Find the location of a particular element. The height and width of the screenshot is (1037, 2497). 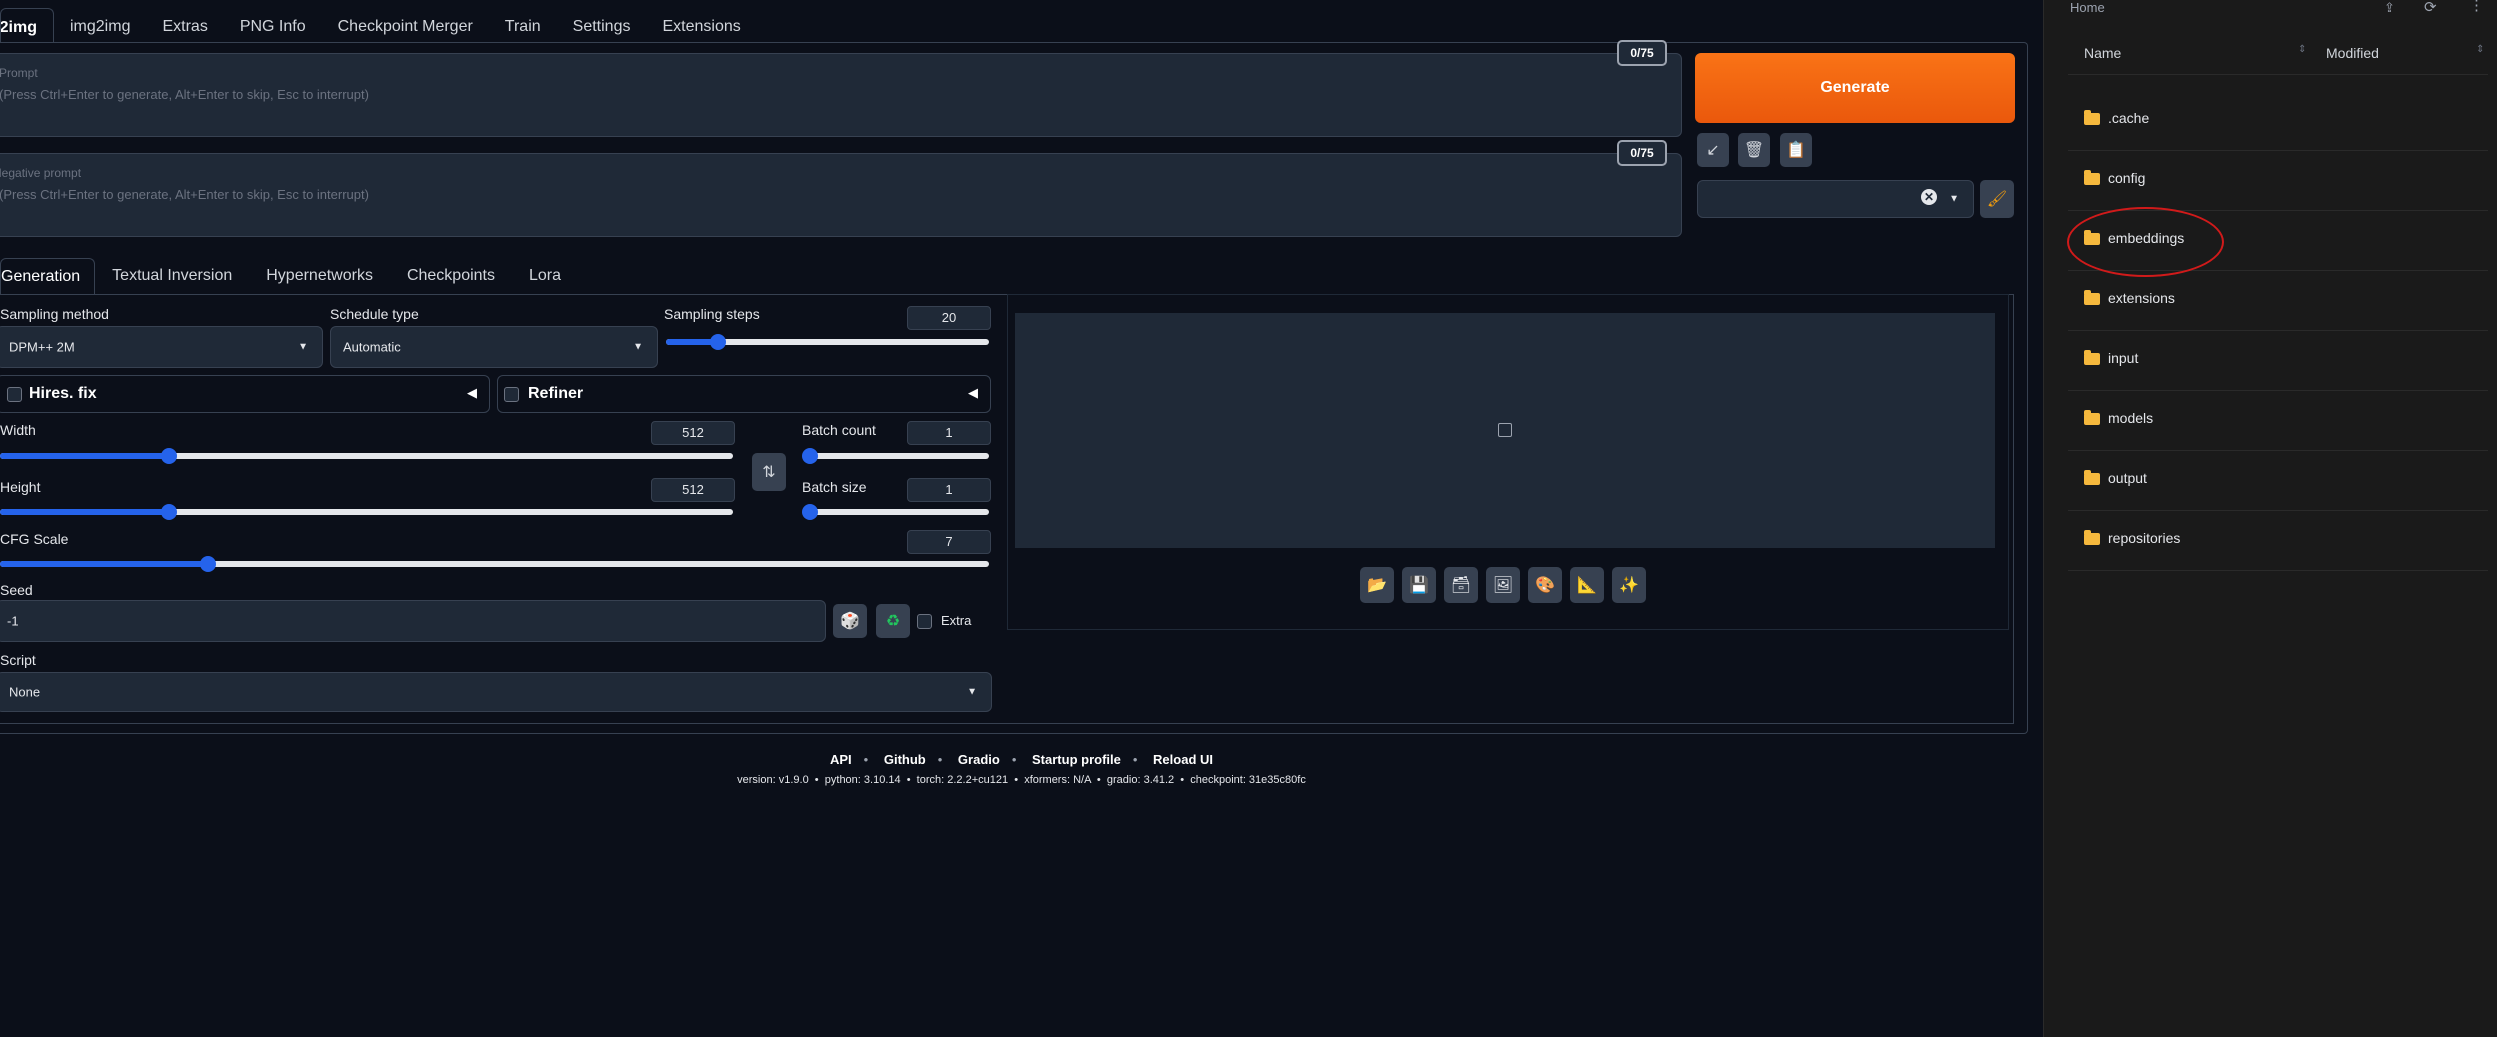

footer-link-api: API is located at coordinates (841, 759).